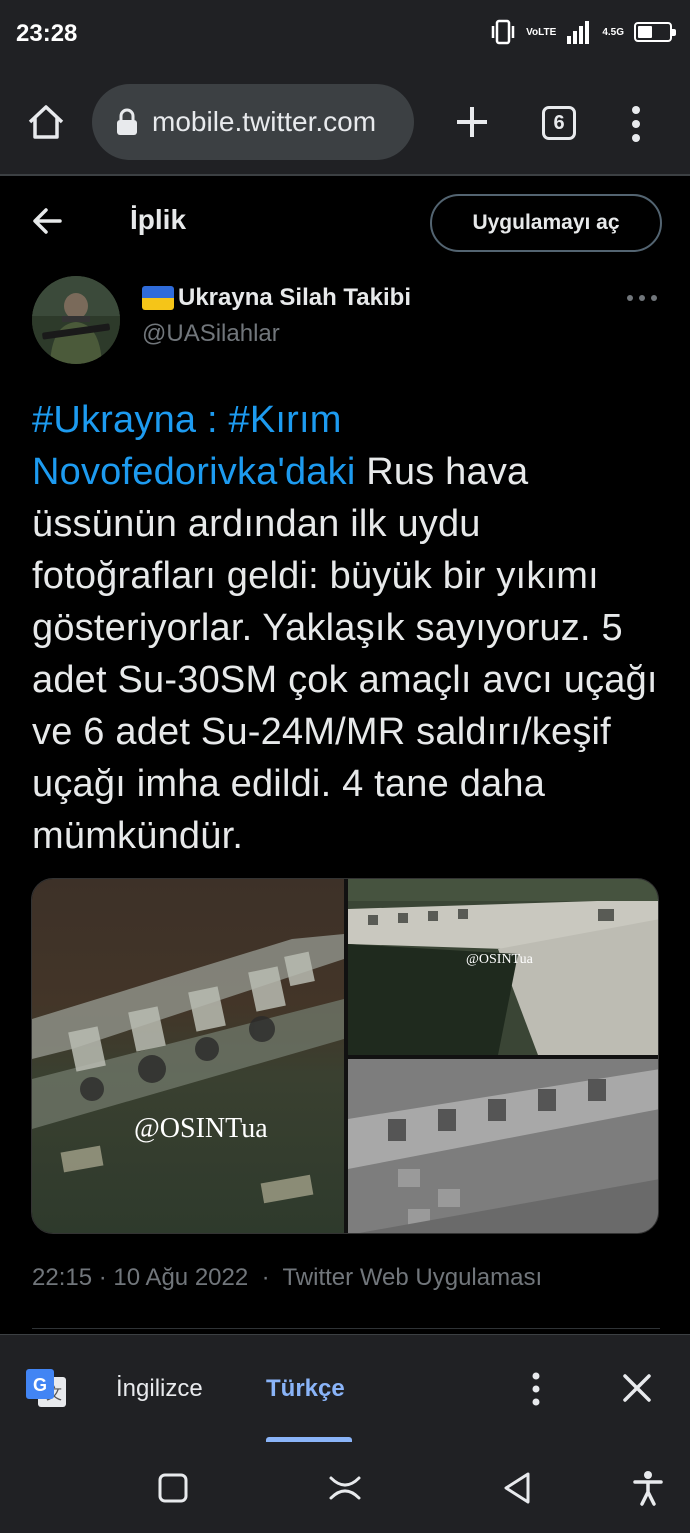 The image size is (690, 1533). I want to click on svg-text: G, so click(40, 1385).